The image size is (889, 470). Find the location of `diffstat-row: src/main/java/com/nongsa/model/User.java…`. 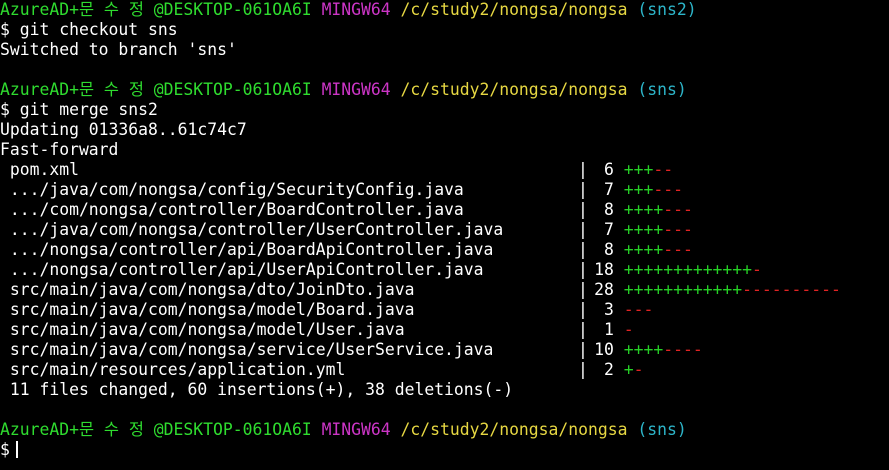

diffstat-row: src/main/java/com/nongsa/model/User.java… is located at coordinates (317, 329).